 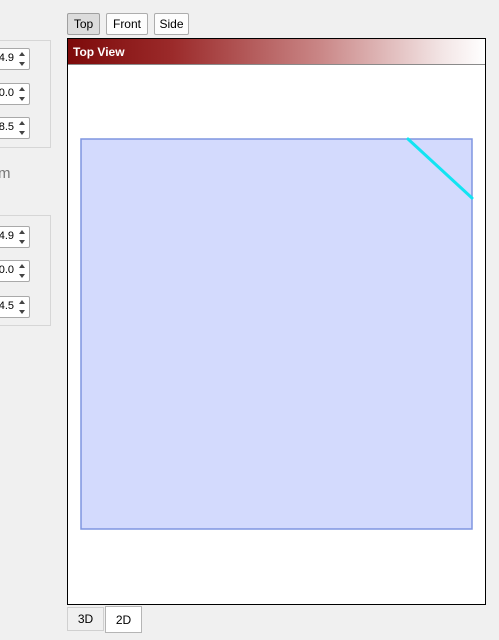 I want to click on unit-label: m, so click(x=5, y=173).